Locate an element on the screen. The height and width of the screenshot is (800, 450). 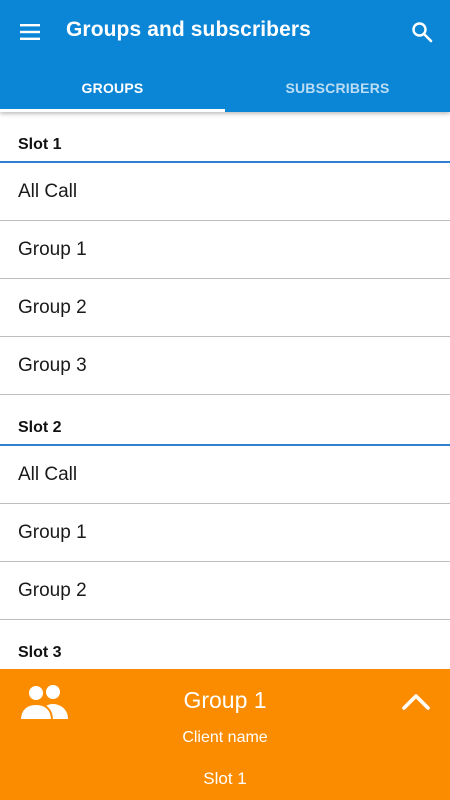
hamburger-menu-icon is located at coordinates (30, 32).